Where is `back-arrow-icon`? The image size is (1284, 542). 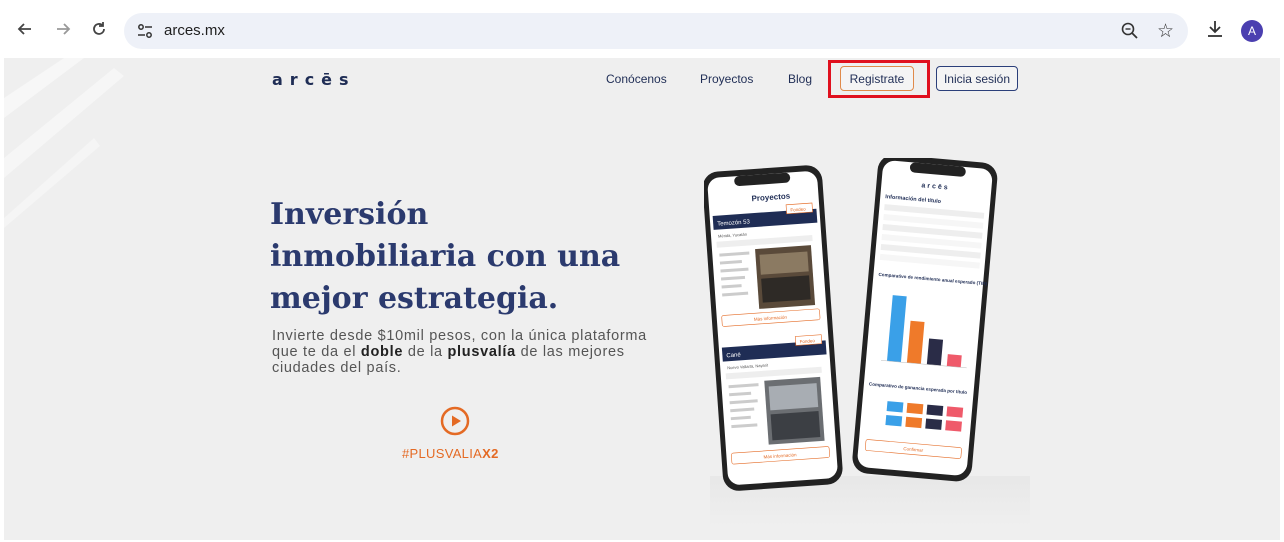
back-arrow-icon is located at coordinates (25, 29).